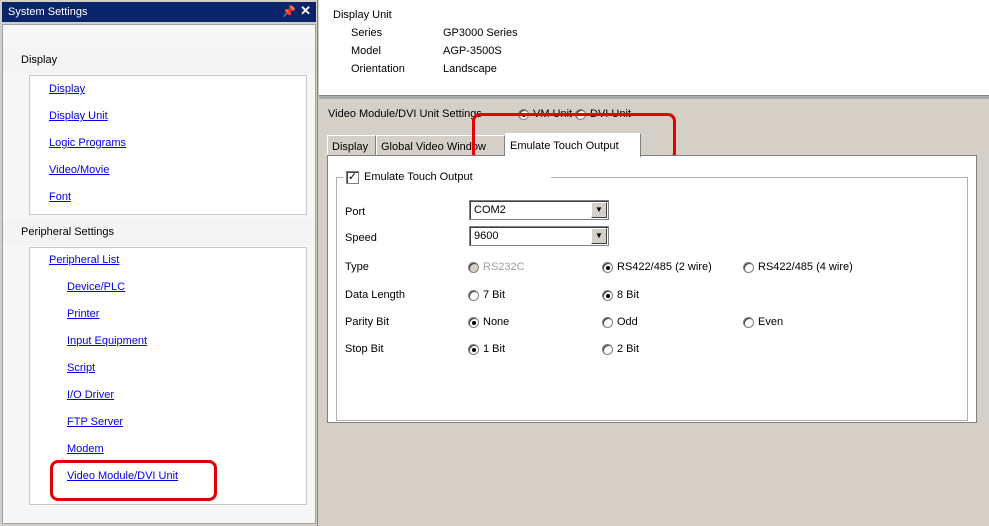 The width and height of the screenshot is (989, 526). I want to click on tab-display-label: Display, so click(350, 147).